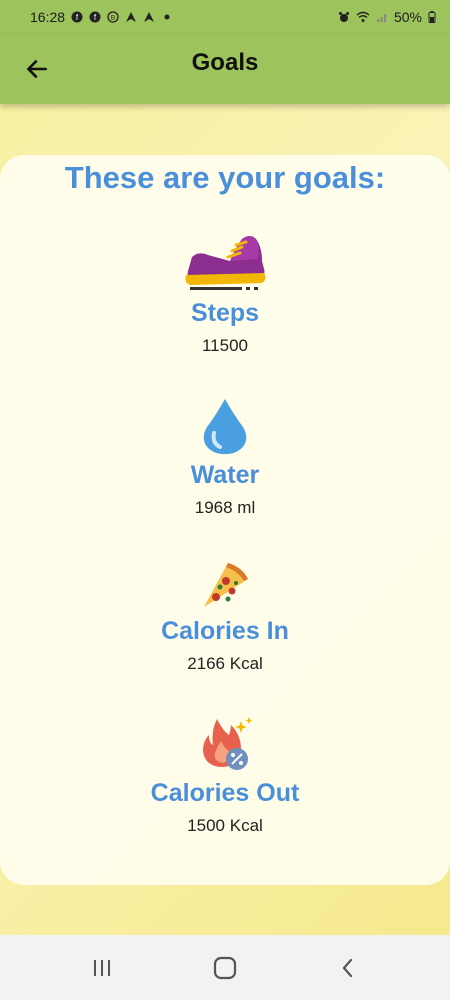 The height and width of the screenshot is (1000, 450). Describe the element at coordinates (225, 475) in the screenshot. I see `goal-name: Water` at that location.